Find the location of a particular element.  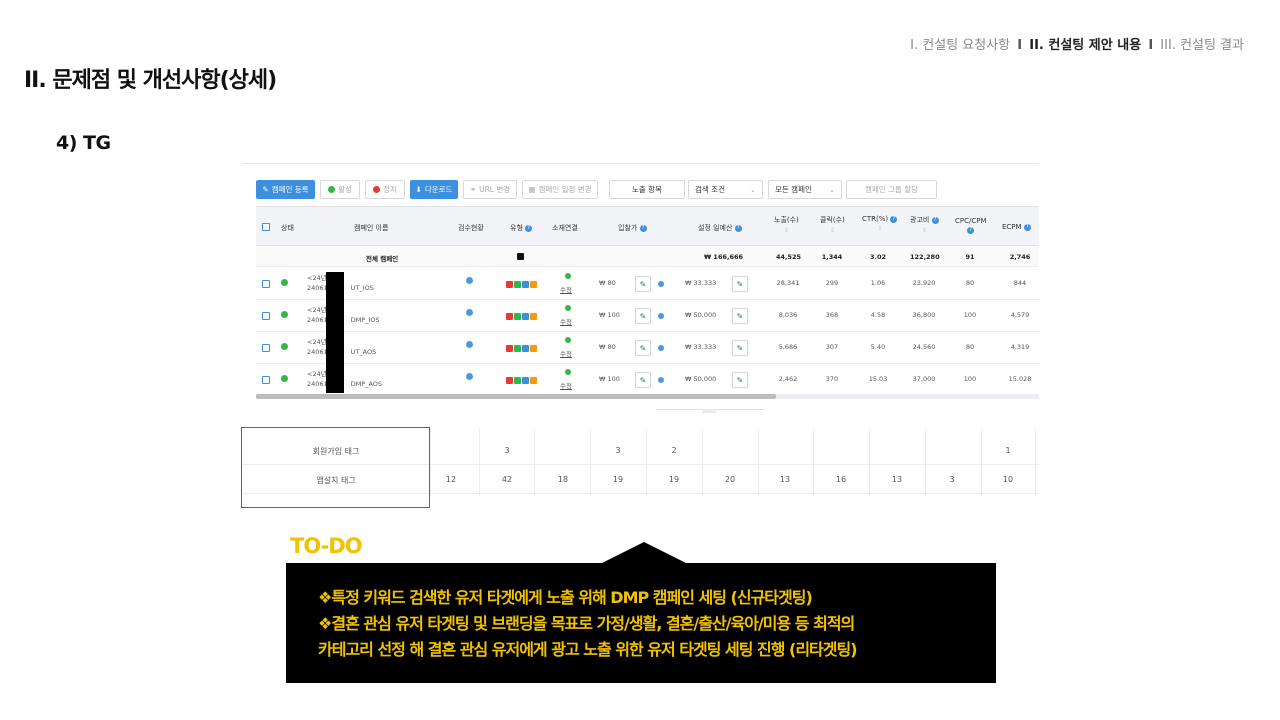

header-bid: 입찰가 ? is located at coordinates (632, 228).